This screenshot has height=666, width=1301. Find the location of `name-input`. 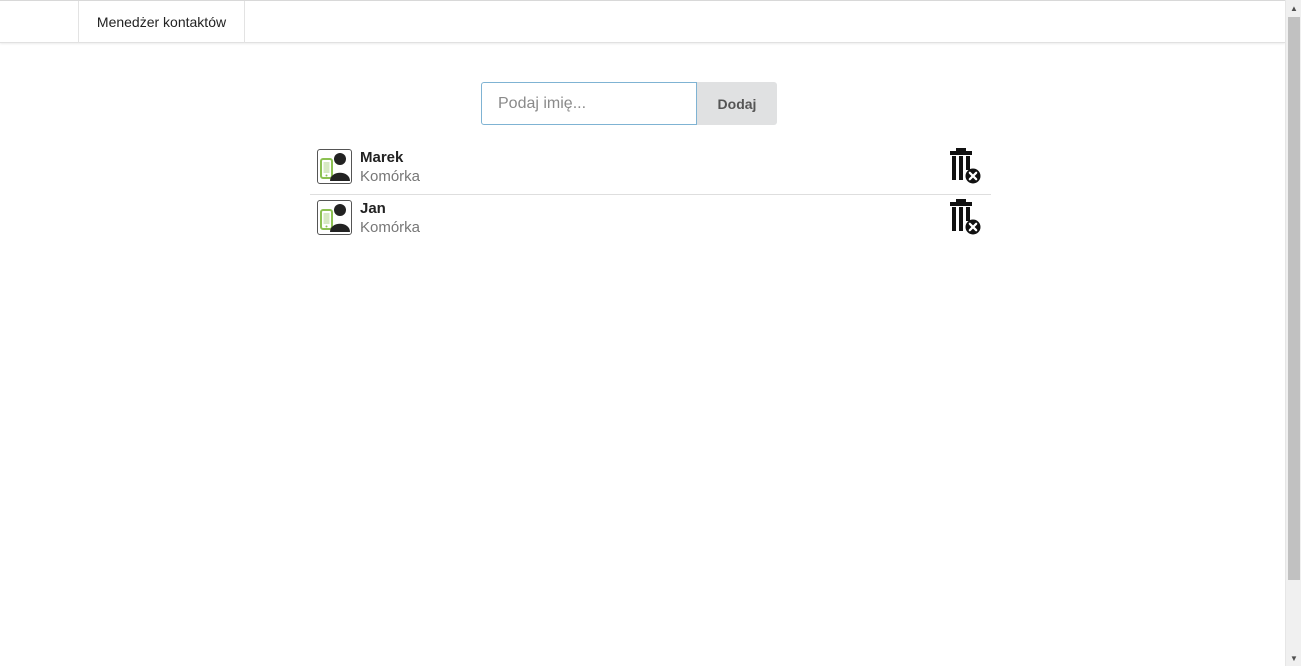

name-input is located at coordinates (589, 103).